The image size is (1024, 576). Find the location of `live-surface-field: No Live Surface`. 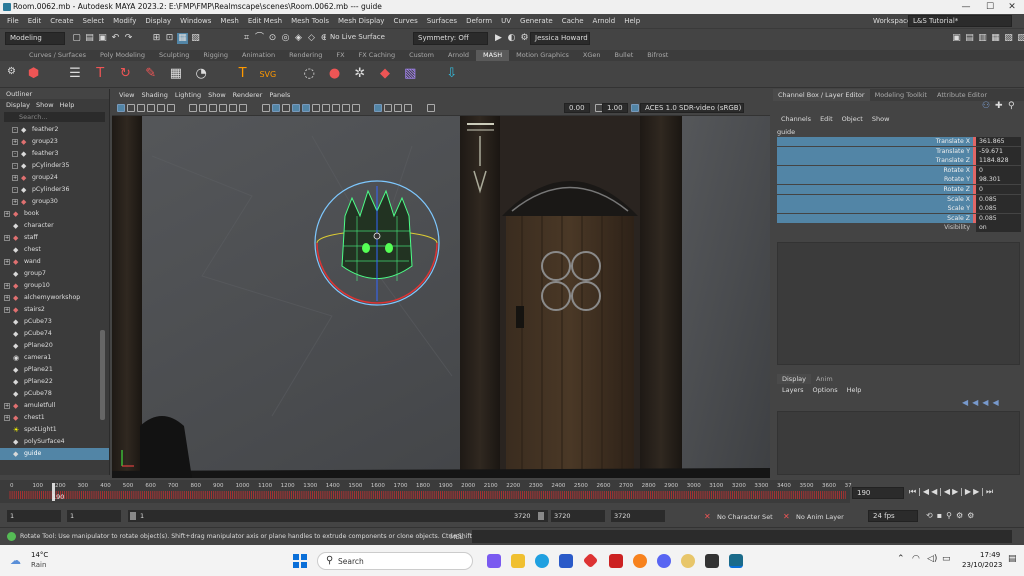

live-surface-field: No Live Surface is located at coordinates (368, 38).